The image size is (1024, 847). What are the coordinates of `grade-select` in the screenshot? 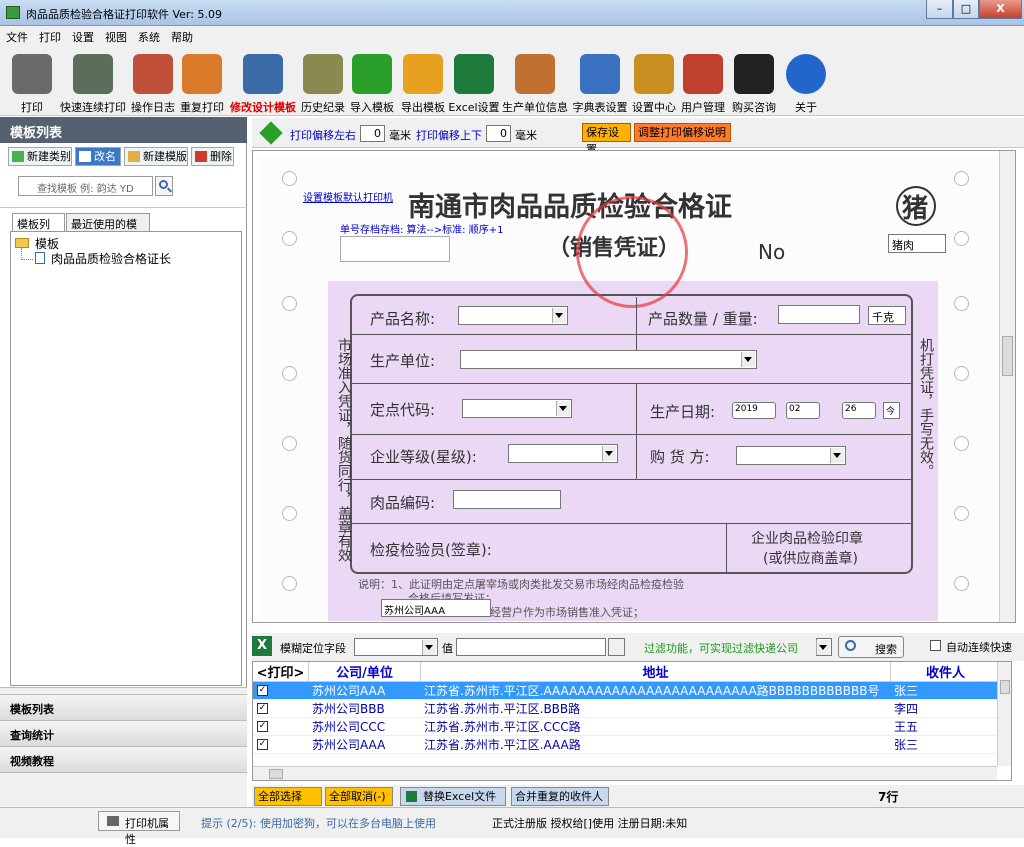 It's located at (563, 453).